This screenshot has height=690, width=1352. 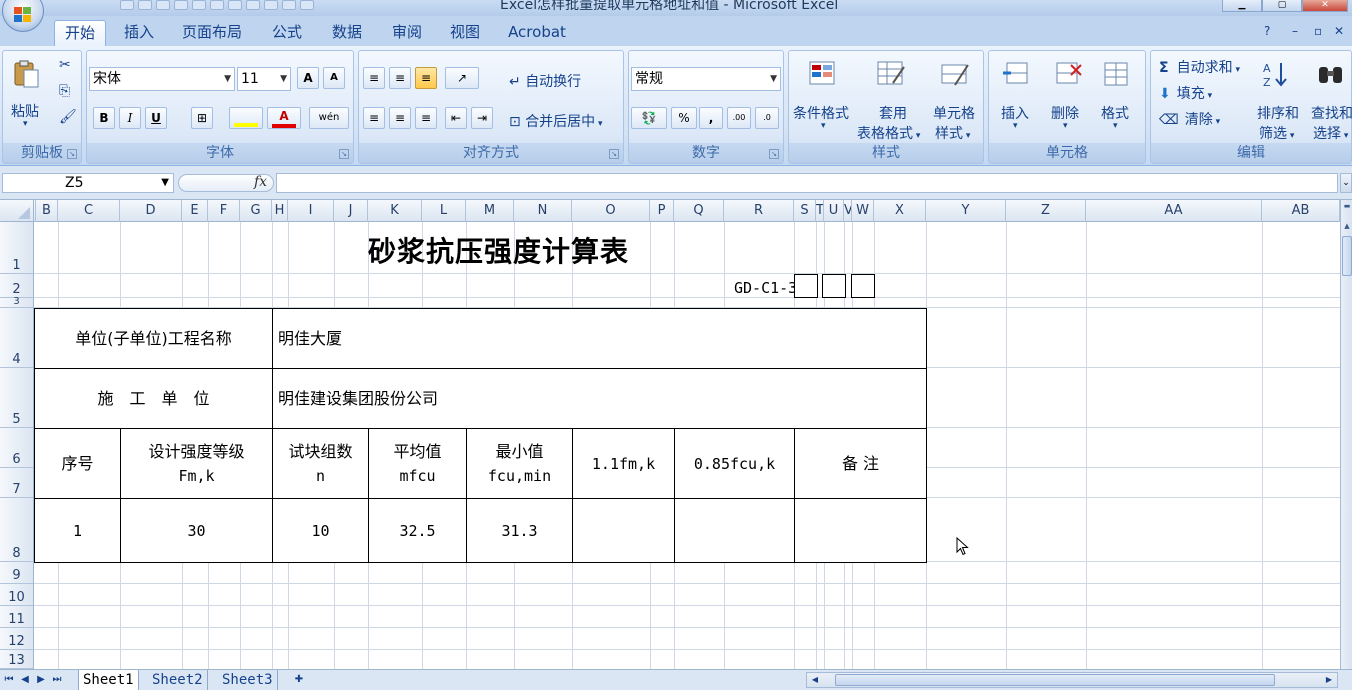 I want to click on cell-styles-button: 样式 ▾, so click(x=952, y=133).